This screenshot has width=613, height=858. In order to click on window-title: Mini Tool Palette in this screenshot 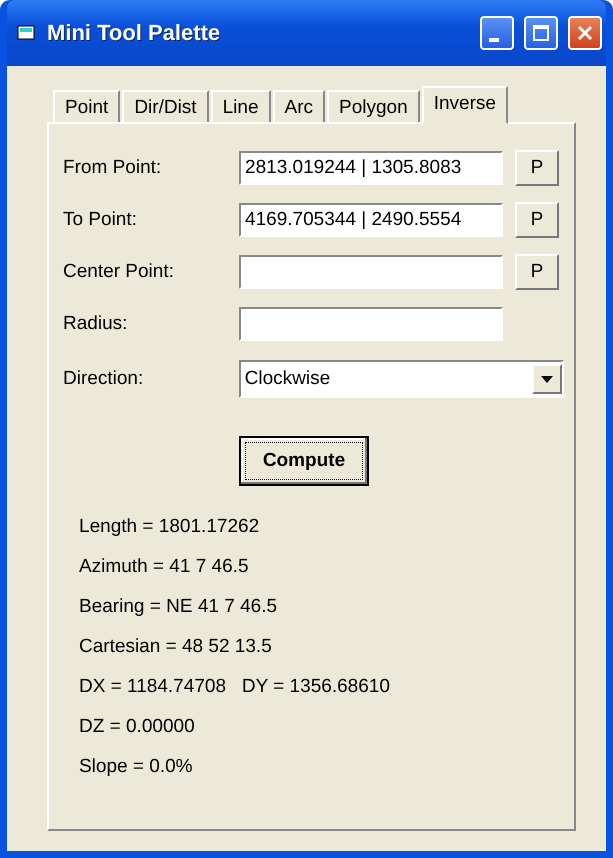, I will do `click(134, 33)`.